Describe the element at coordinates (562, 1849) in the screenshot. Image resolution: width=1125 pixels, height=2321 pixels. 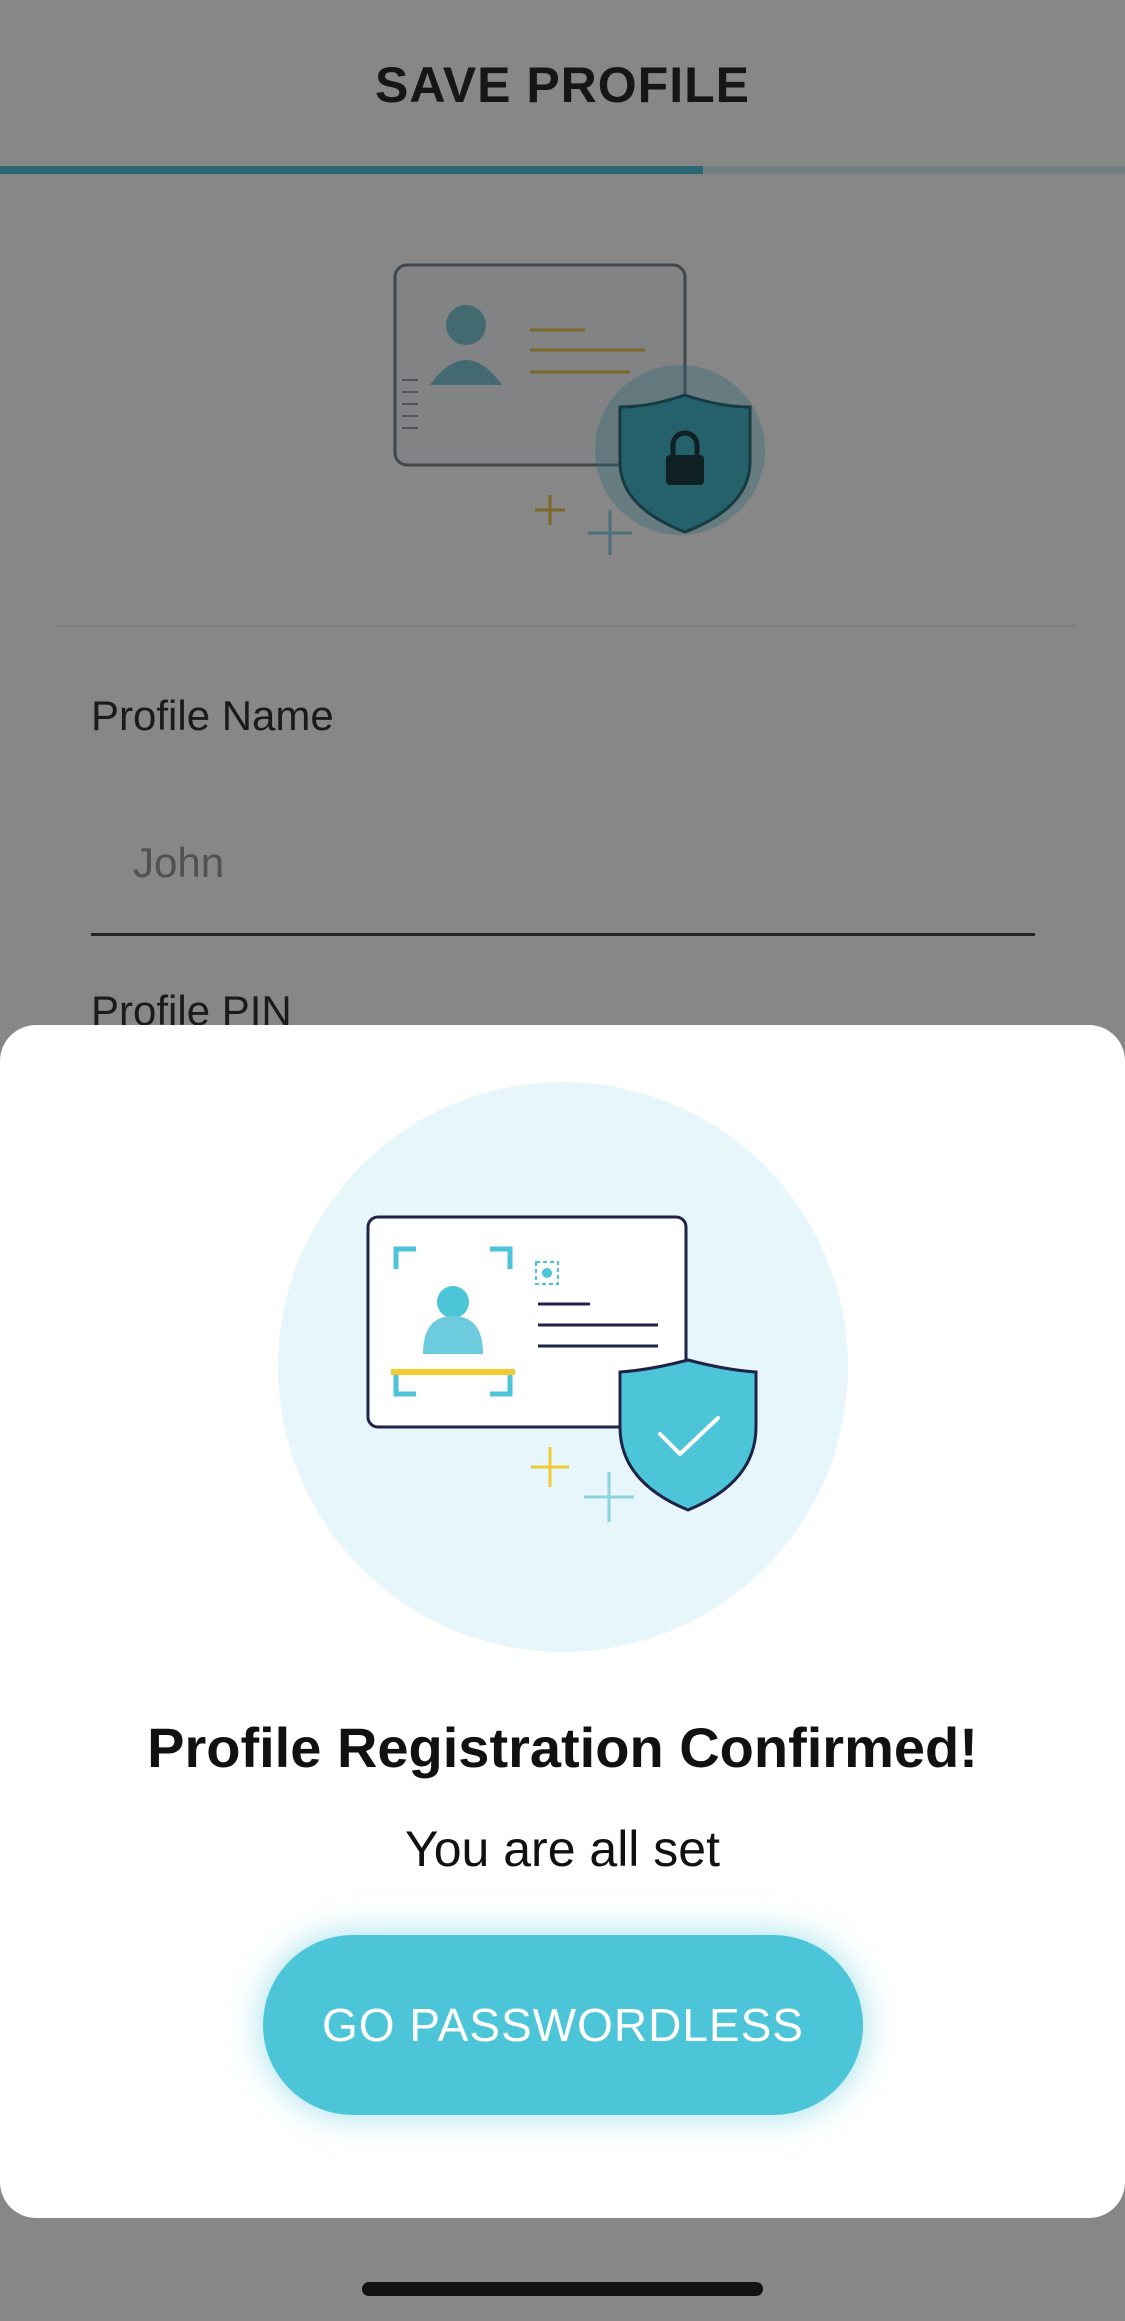
I see `modal-subtitle: You are all set` at that location.